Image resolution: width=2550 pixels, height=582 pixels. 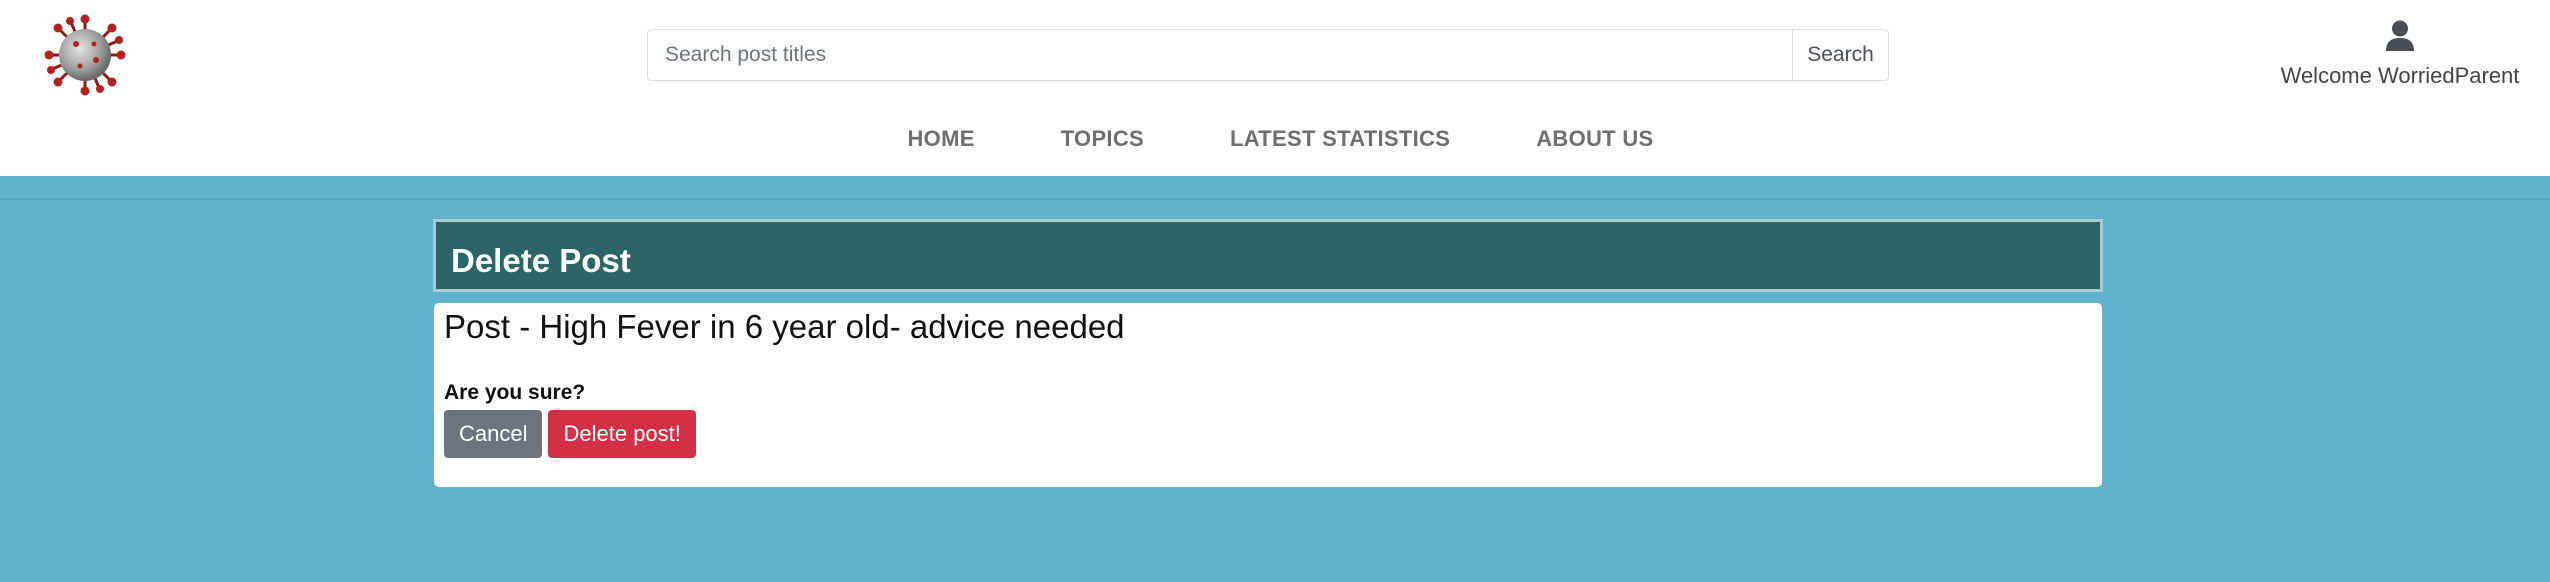 I want to click on nav-item-latest-statistics: LATEST STATISTICS, so click(x=1340, y=139).